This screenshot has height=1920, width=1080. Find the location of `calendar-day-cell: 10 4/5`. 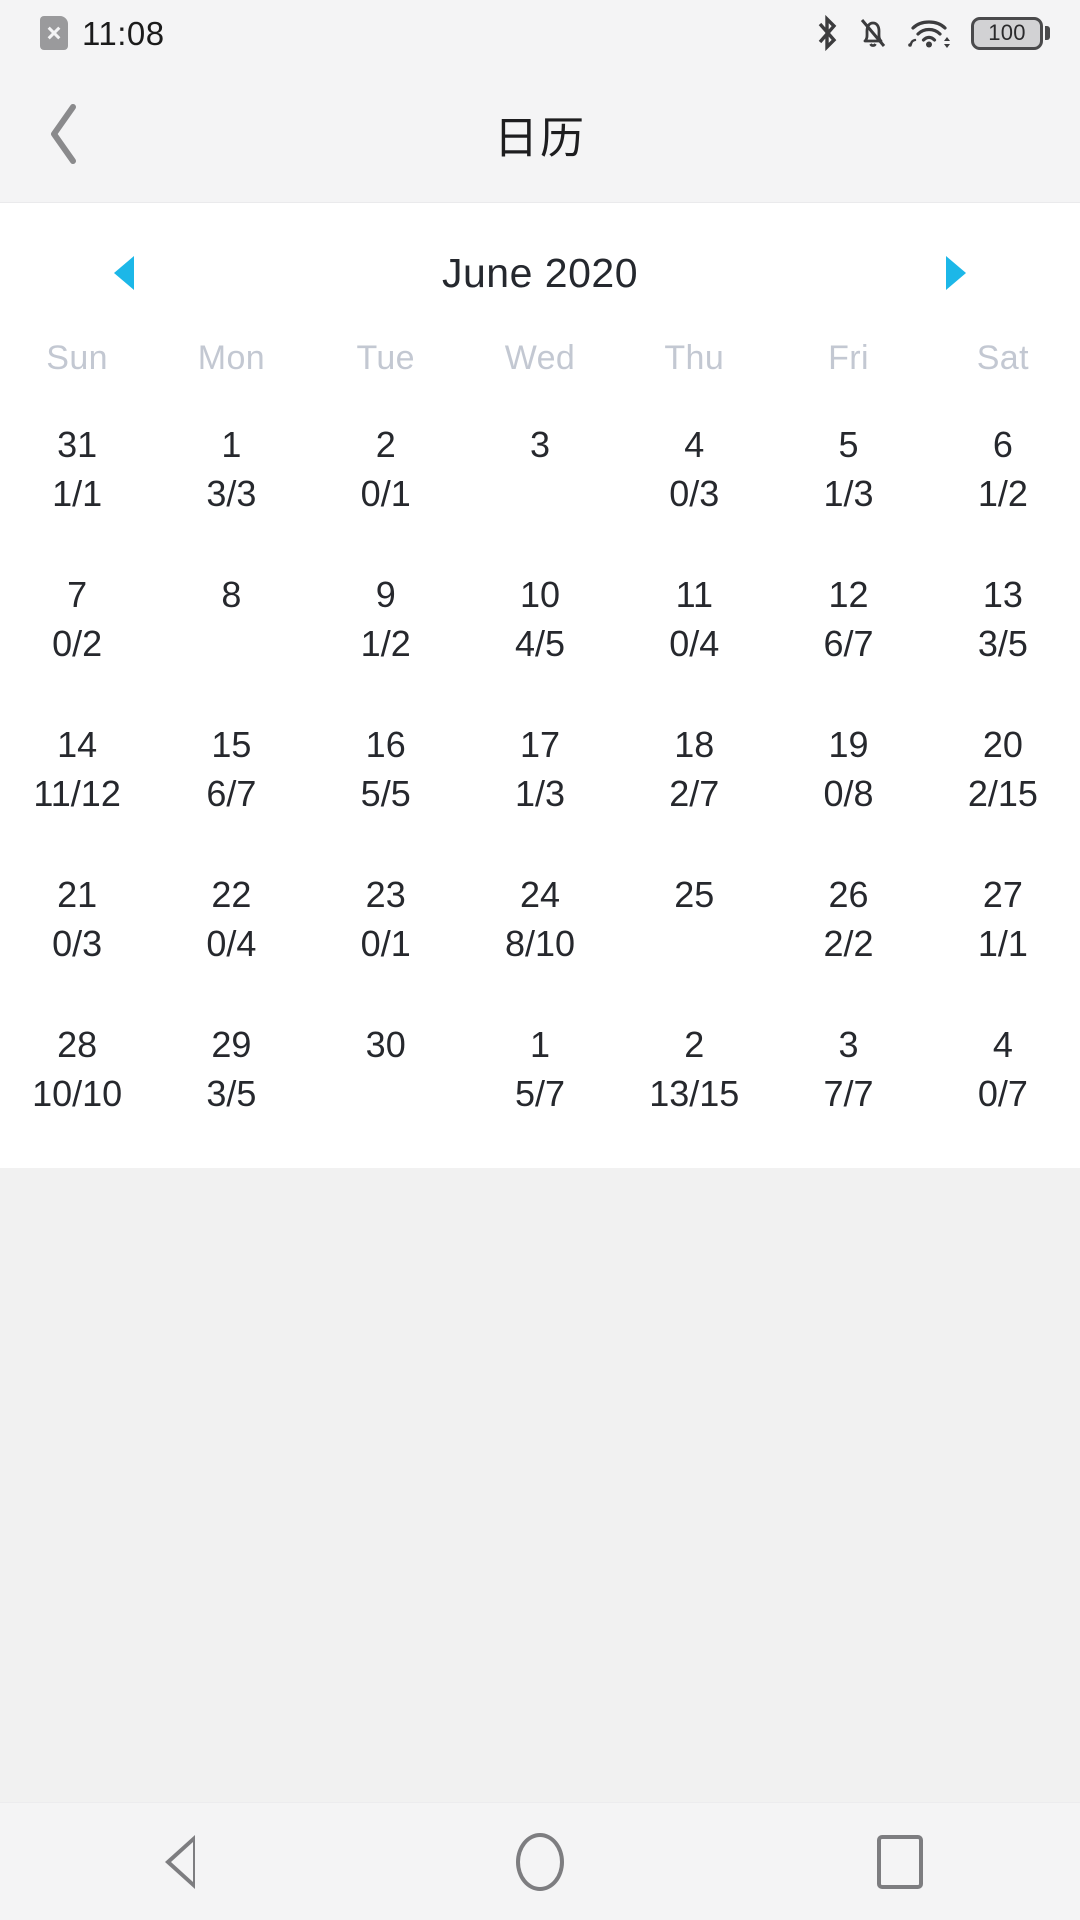

calendar-day-cell: 10 4/5 is located at coordinates (540, 627).